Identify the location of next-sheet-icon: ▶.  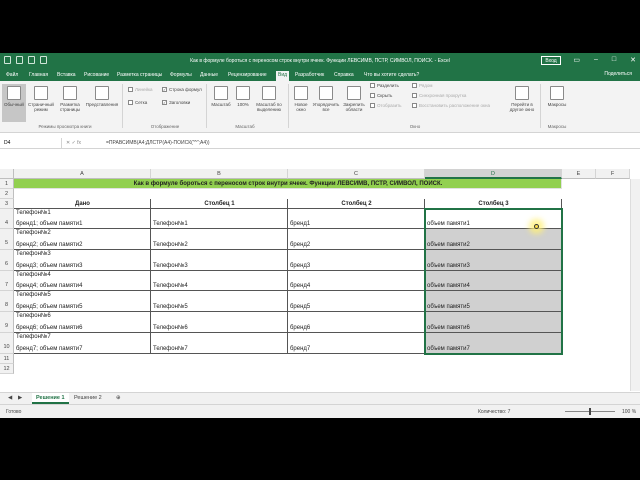
(20, 398).